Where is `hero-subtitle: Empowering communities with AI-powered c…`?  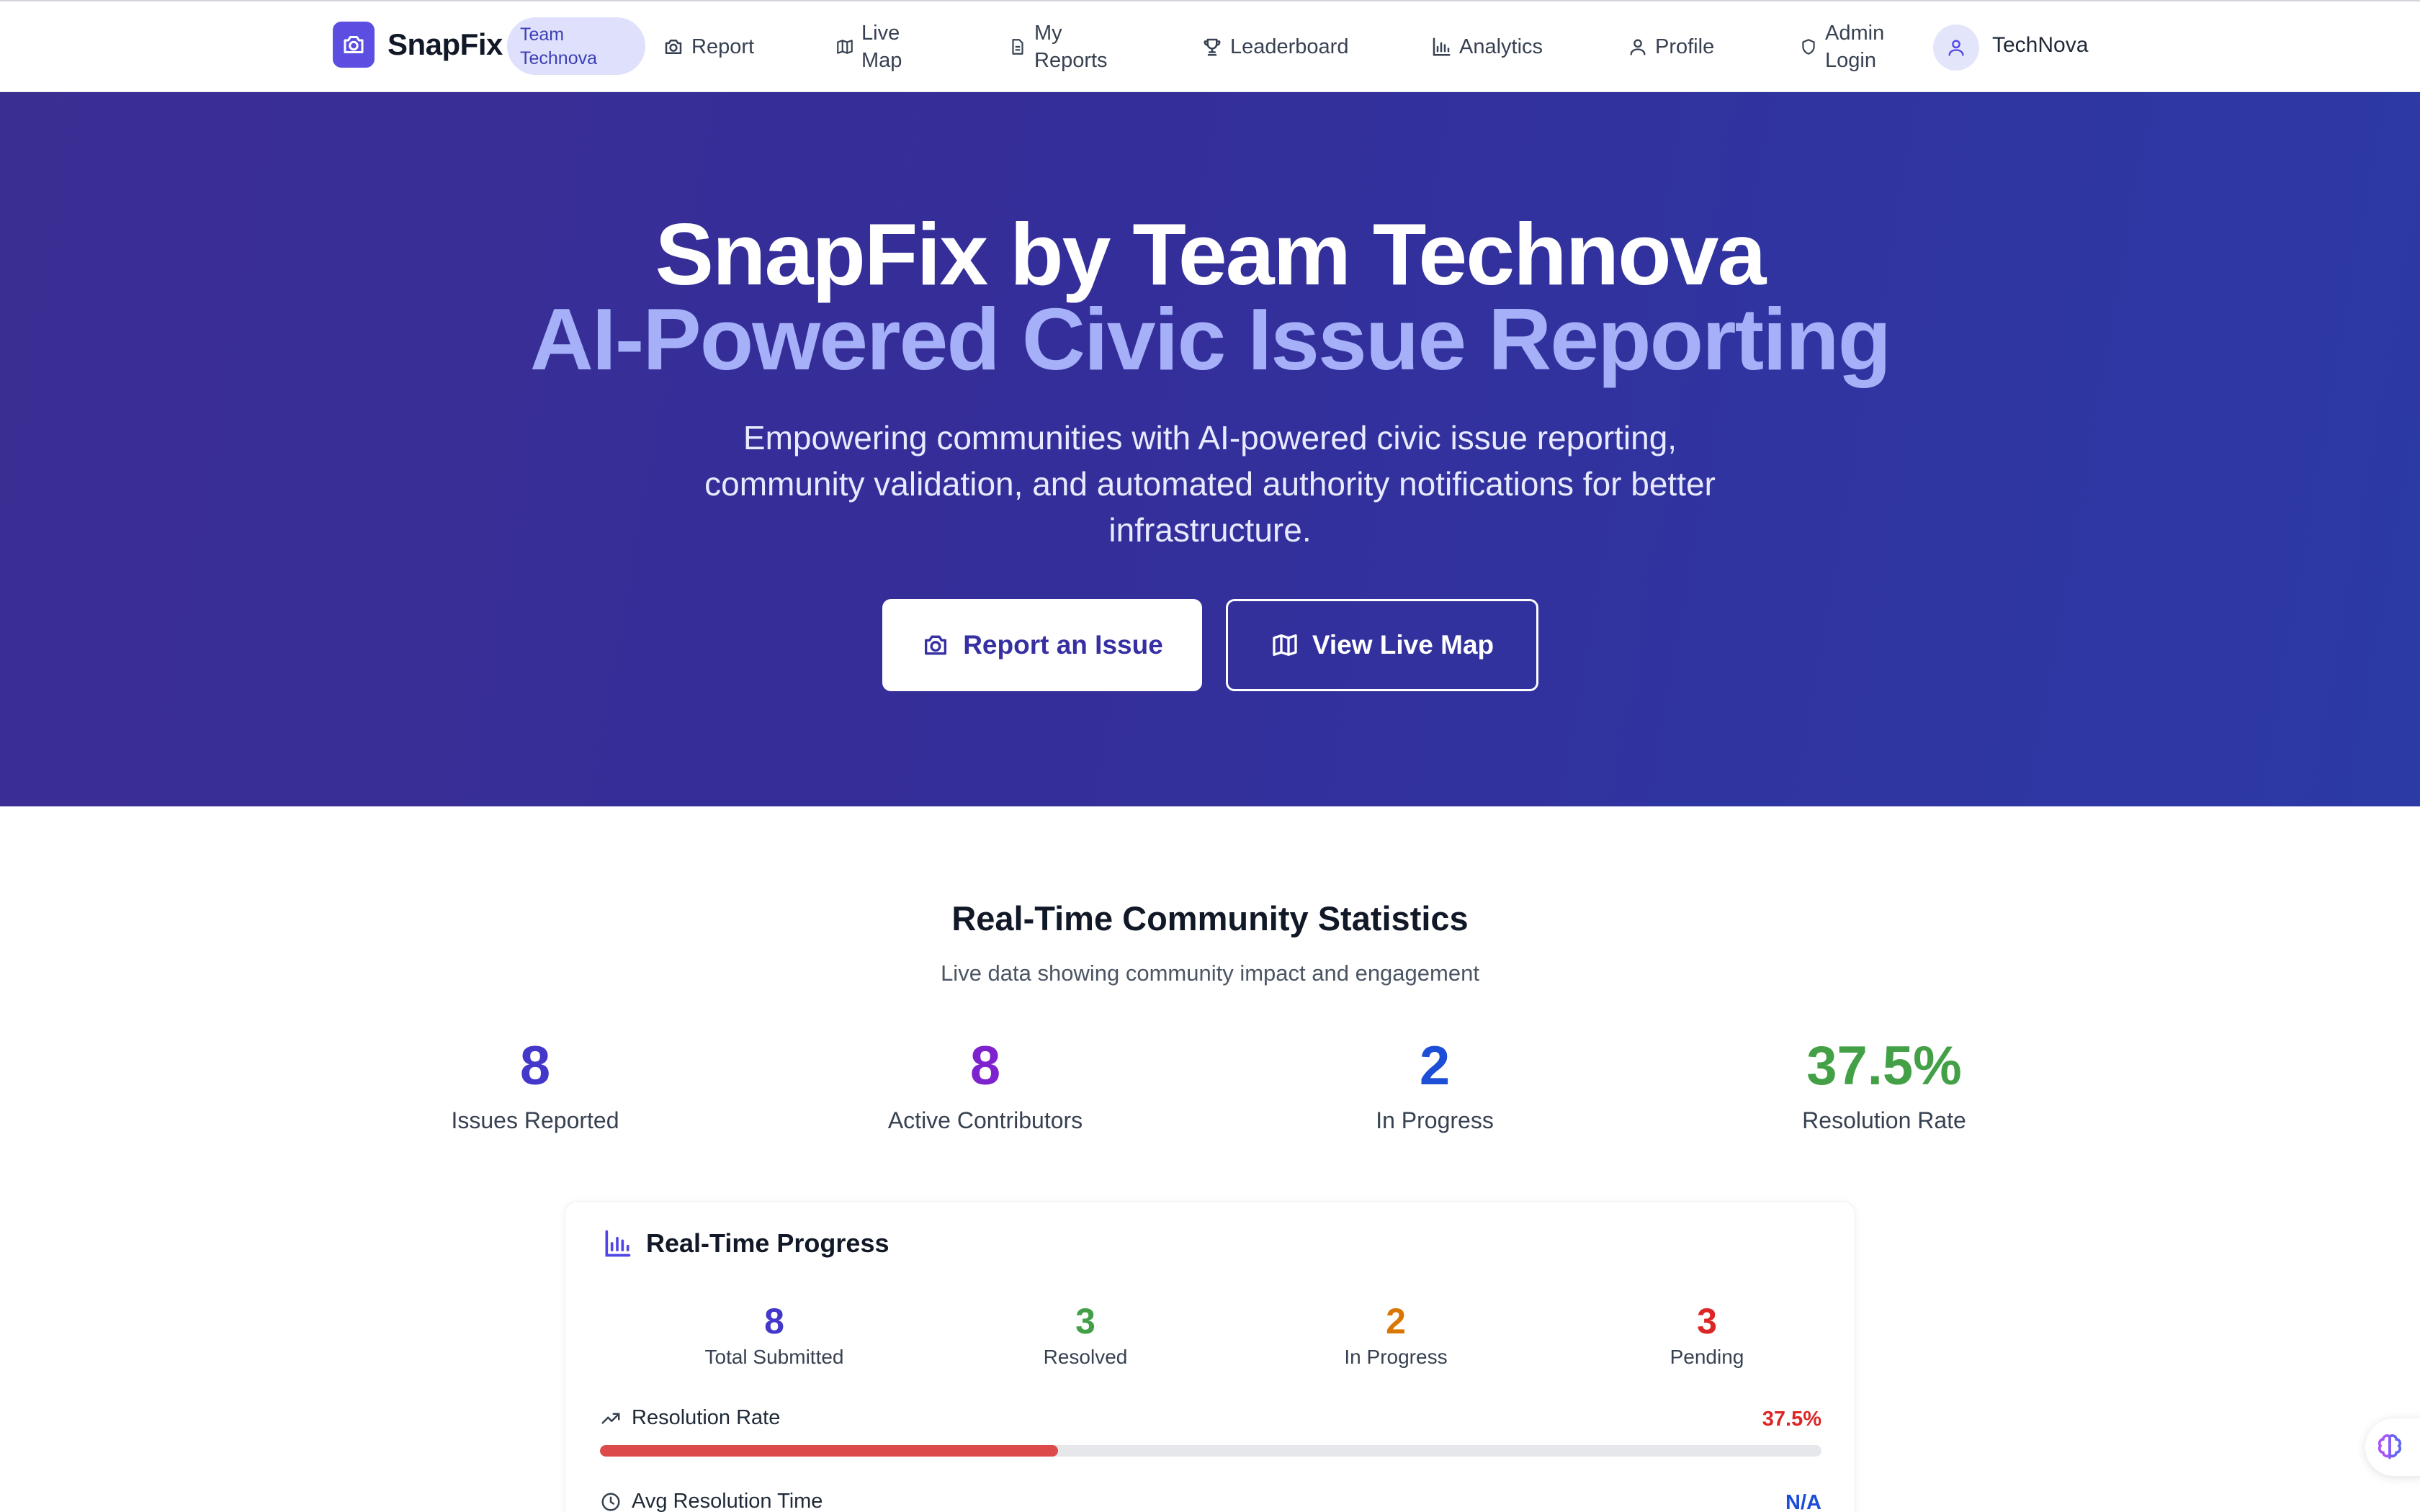 hero-subtitle: Empowering communities with AI-powered c… is located at coordinates (1210, 484).